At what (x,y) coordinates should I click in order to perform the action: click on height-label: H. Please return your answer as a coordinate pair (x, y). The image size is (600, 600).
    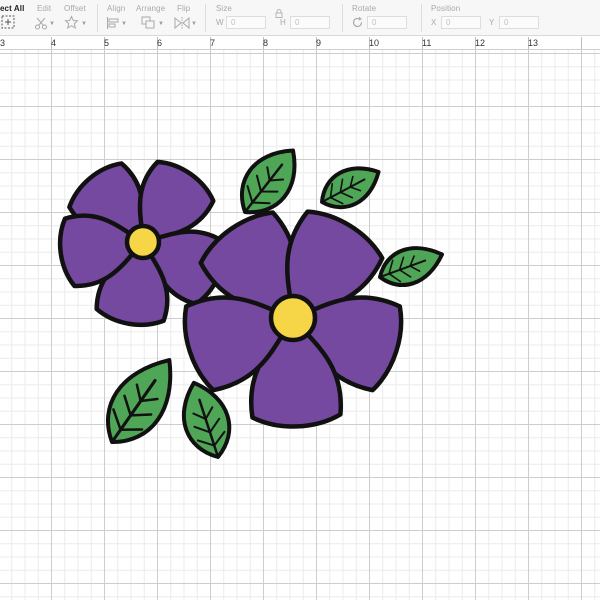
    Looking at the image, I should click on (283, 22).